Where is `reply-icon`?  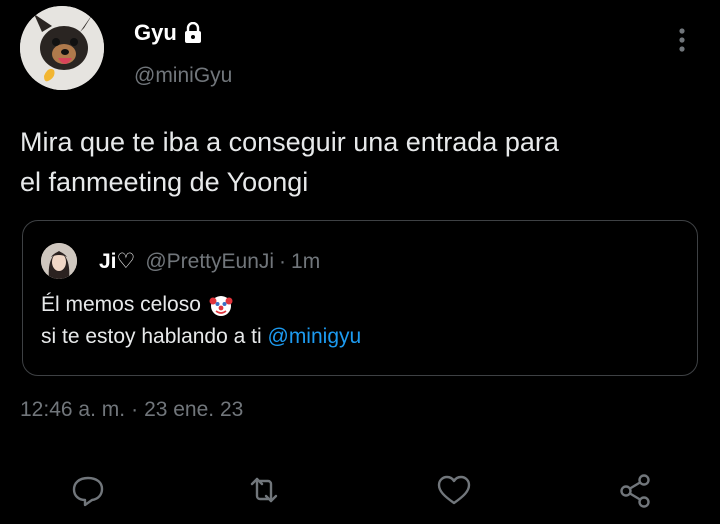
reply-icon is located at coordinates (88, 491).